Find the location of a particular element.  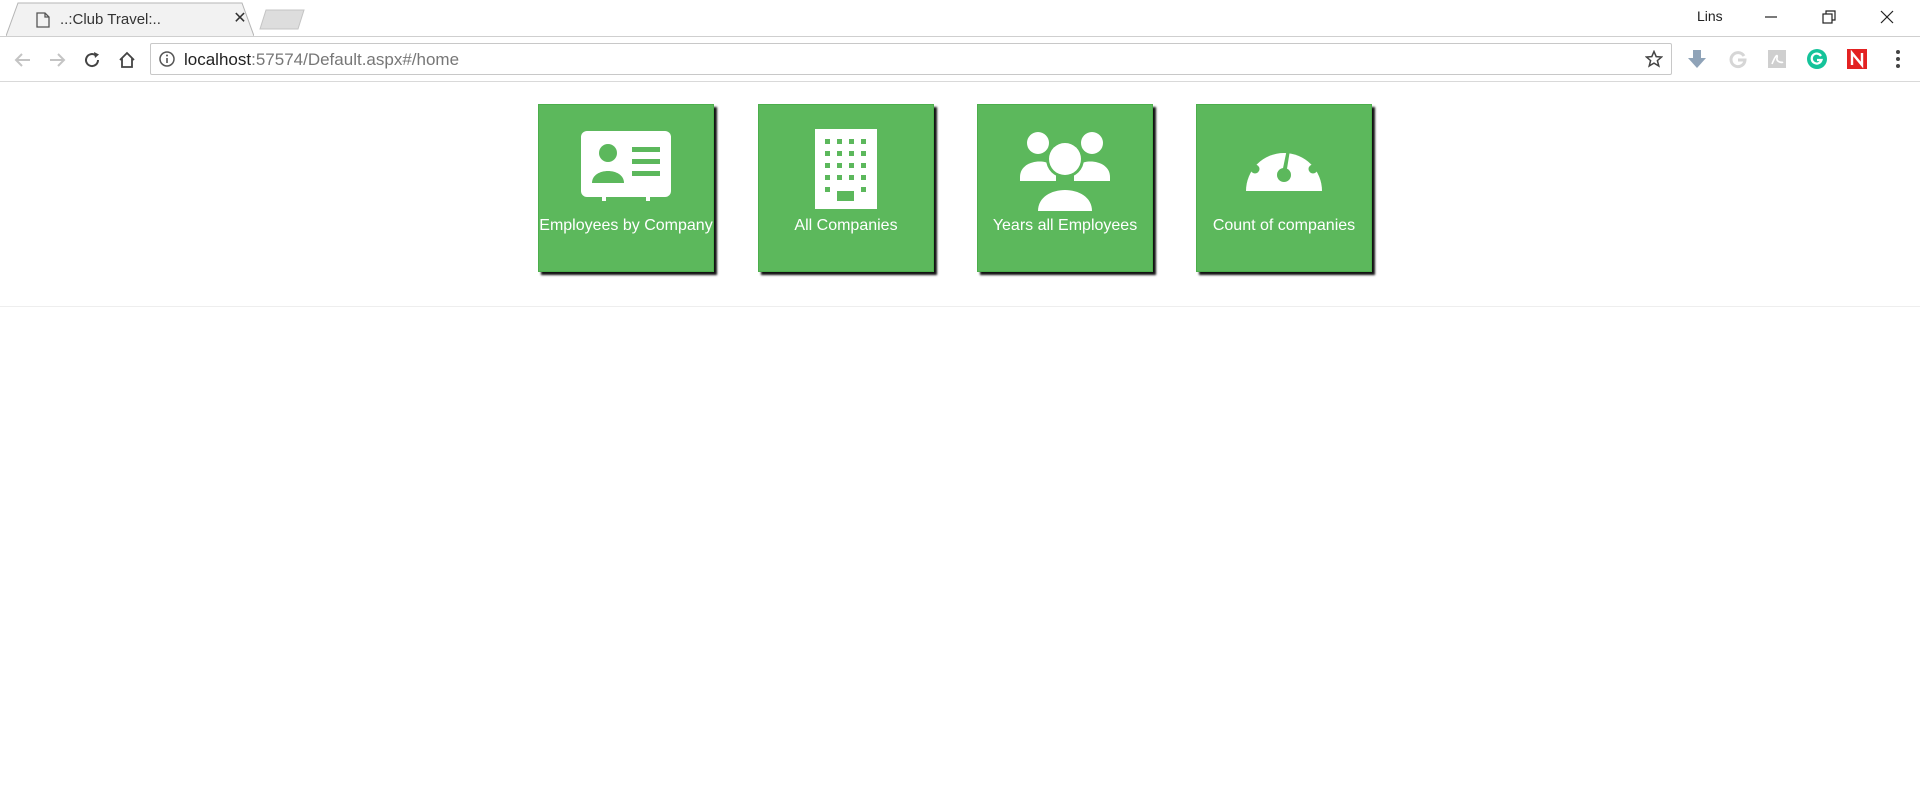

reload-icon is located at coordinates (92, 60).